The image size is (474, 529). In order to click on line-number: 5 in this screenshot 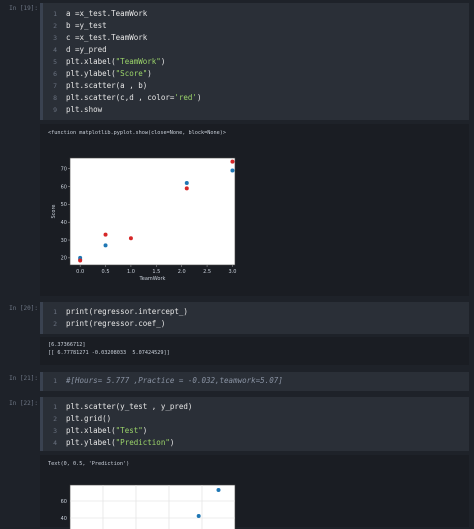, I will do `click(55, 62)`.